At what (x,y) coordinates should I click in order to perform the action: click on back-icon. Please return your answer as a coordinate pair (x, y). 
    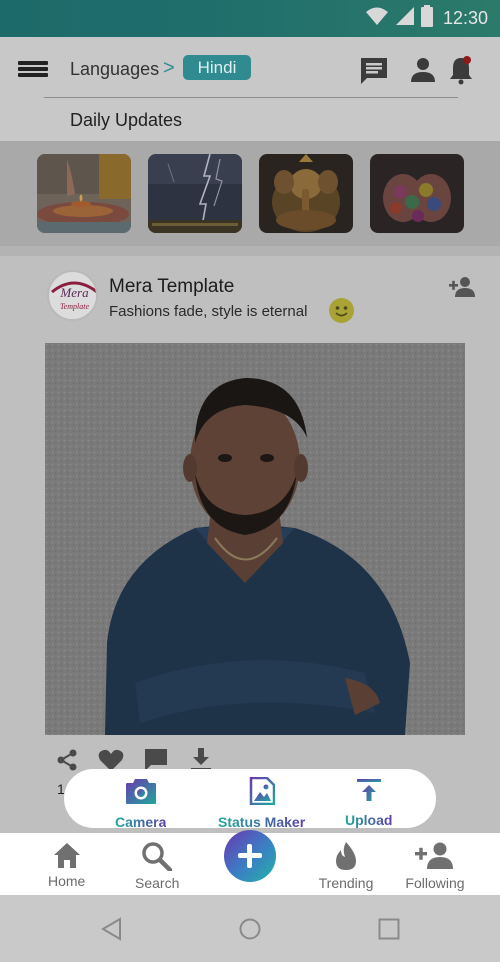
    Looking at the image, I should click on (111, 931).